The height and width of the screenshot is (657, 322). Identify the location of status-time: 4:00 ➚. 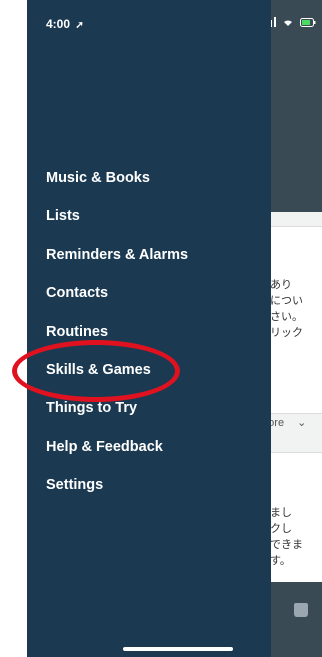
(65, 24).